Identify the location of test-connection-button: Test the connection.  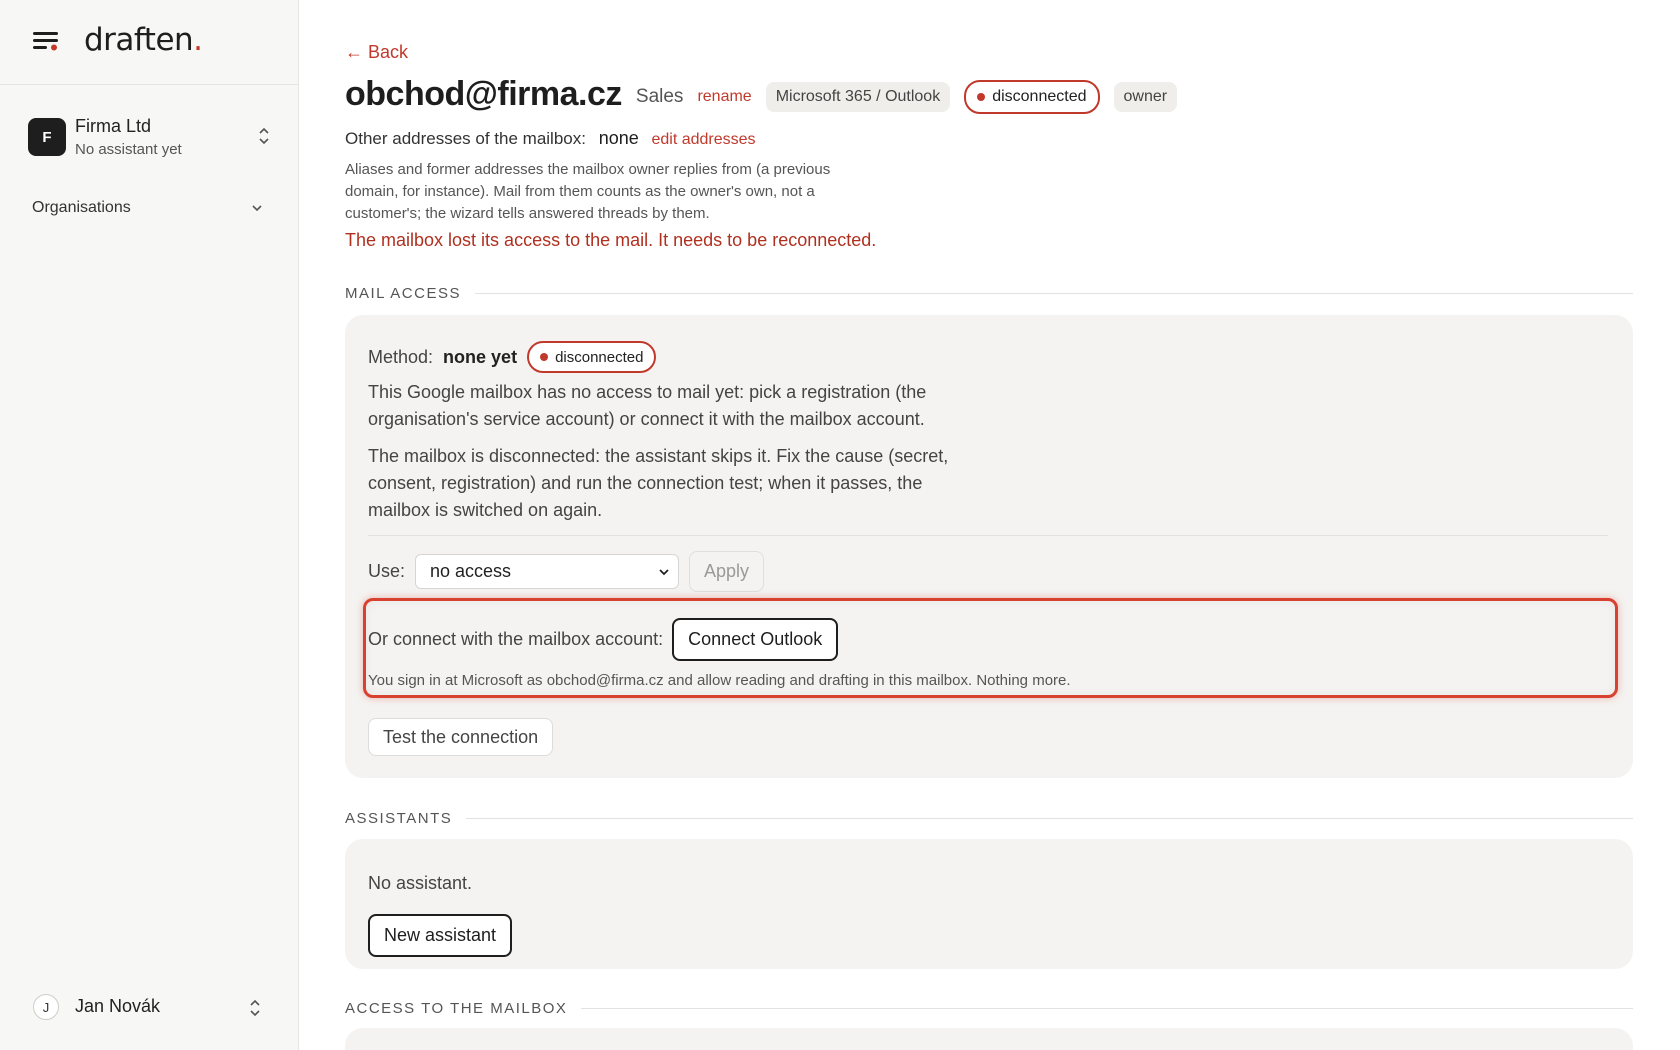
(461, 737).